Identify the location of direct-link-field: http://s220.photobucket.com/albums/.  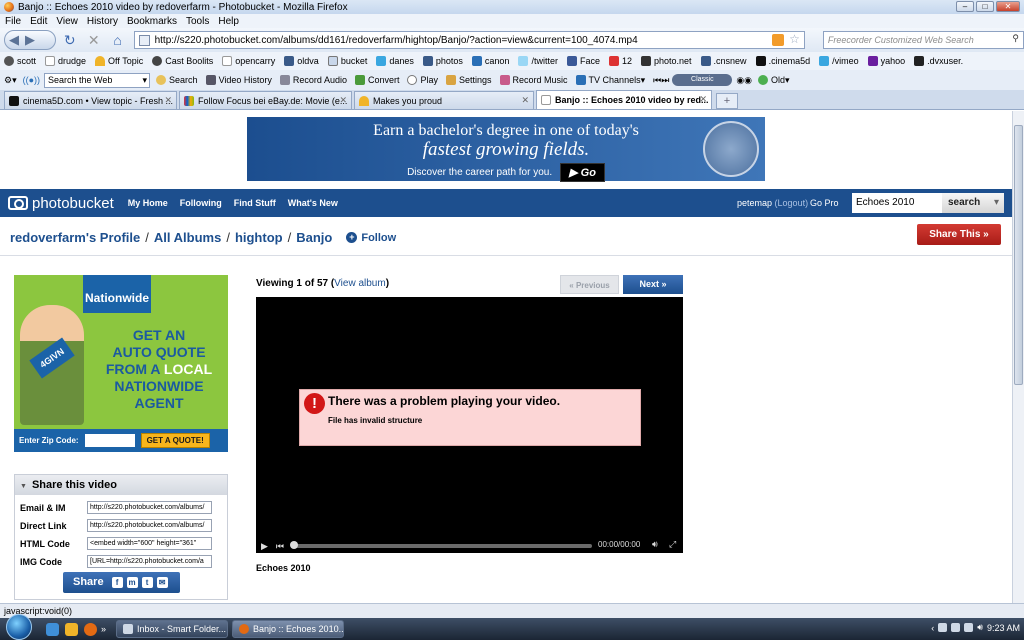
(149, 525).